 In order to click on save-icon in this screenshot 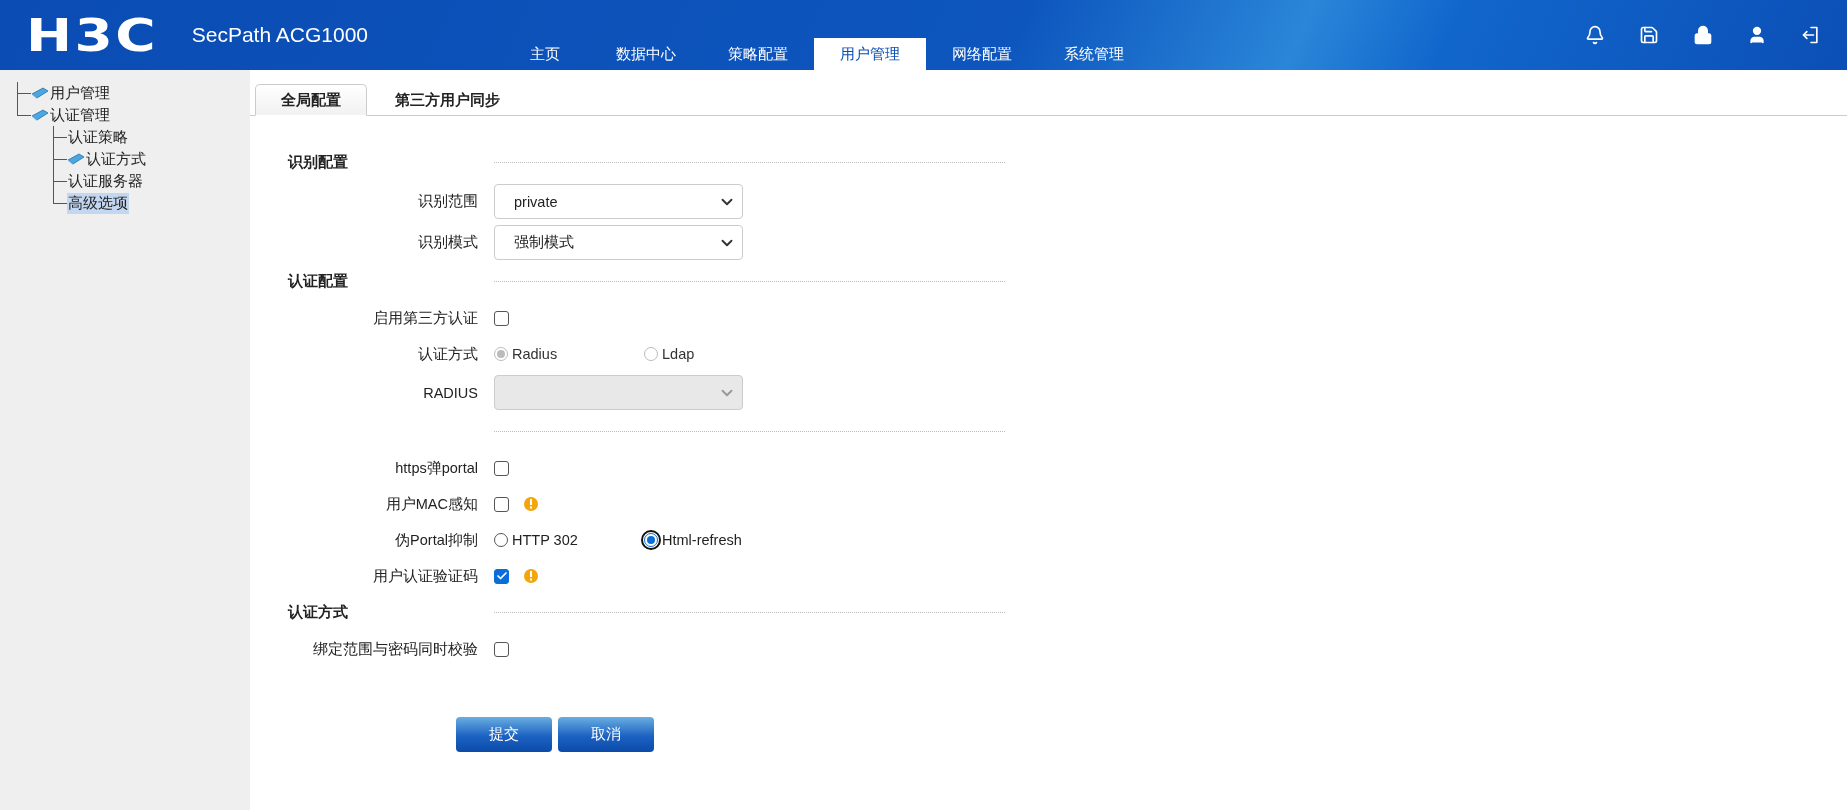, I will do `click(1649, 35)`.